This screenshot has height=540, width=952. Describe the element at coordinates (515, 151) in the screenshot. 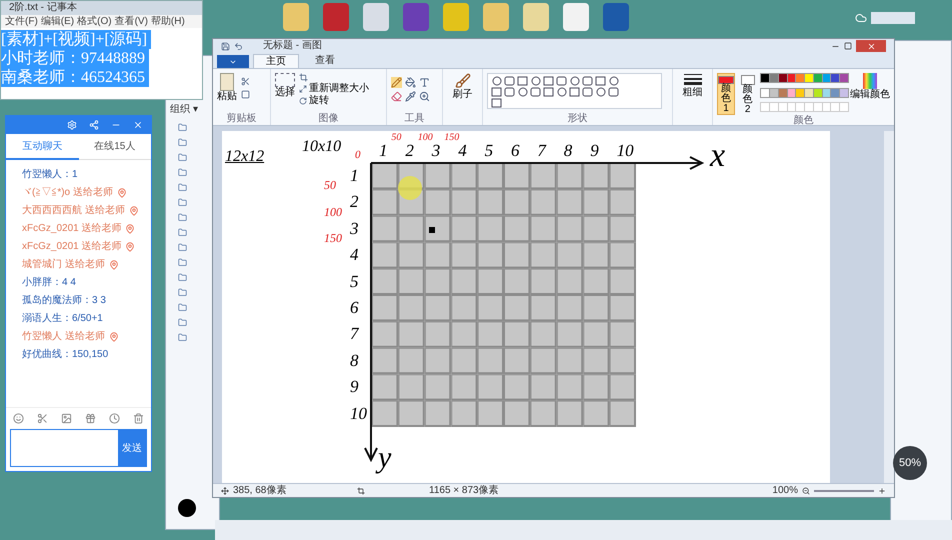

I see `x-tick-label: 6` at that location.